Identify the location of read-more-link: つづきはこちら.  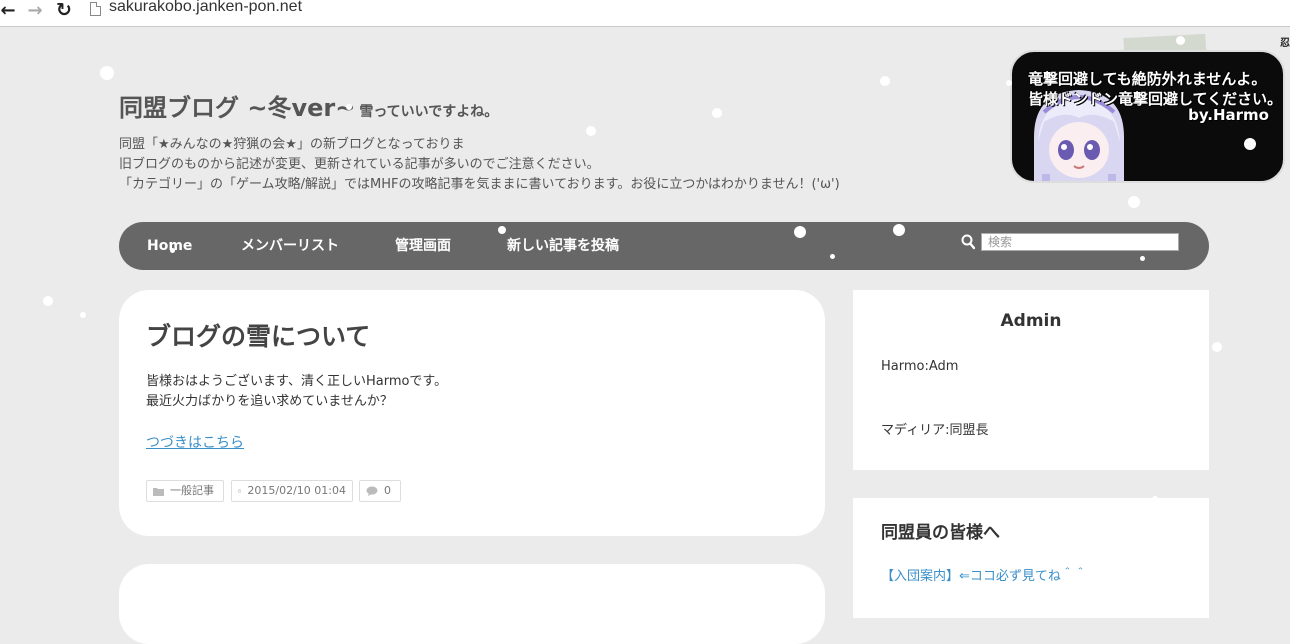
(195, 442).